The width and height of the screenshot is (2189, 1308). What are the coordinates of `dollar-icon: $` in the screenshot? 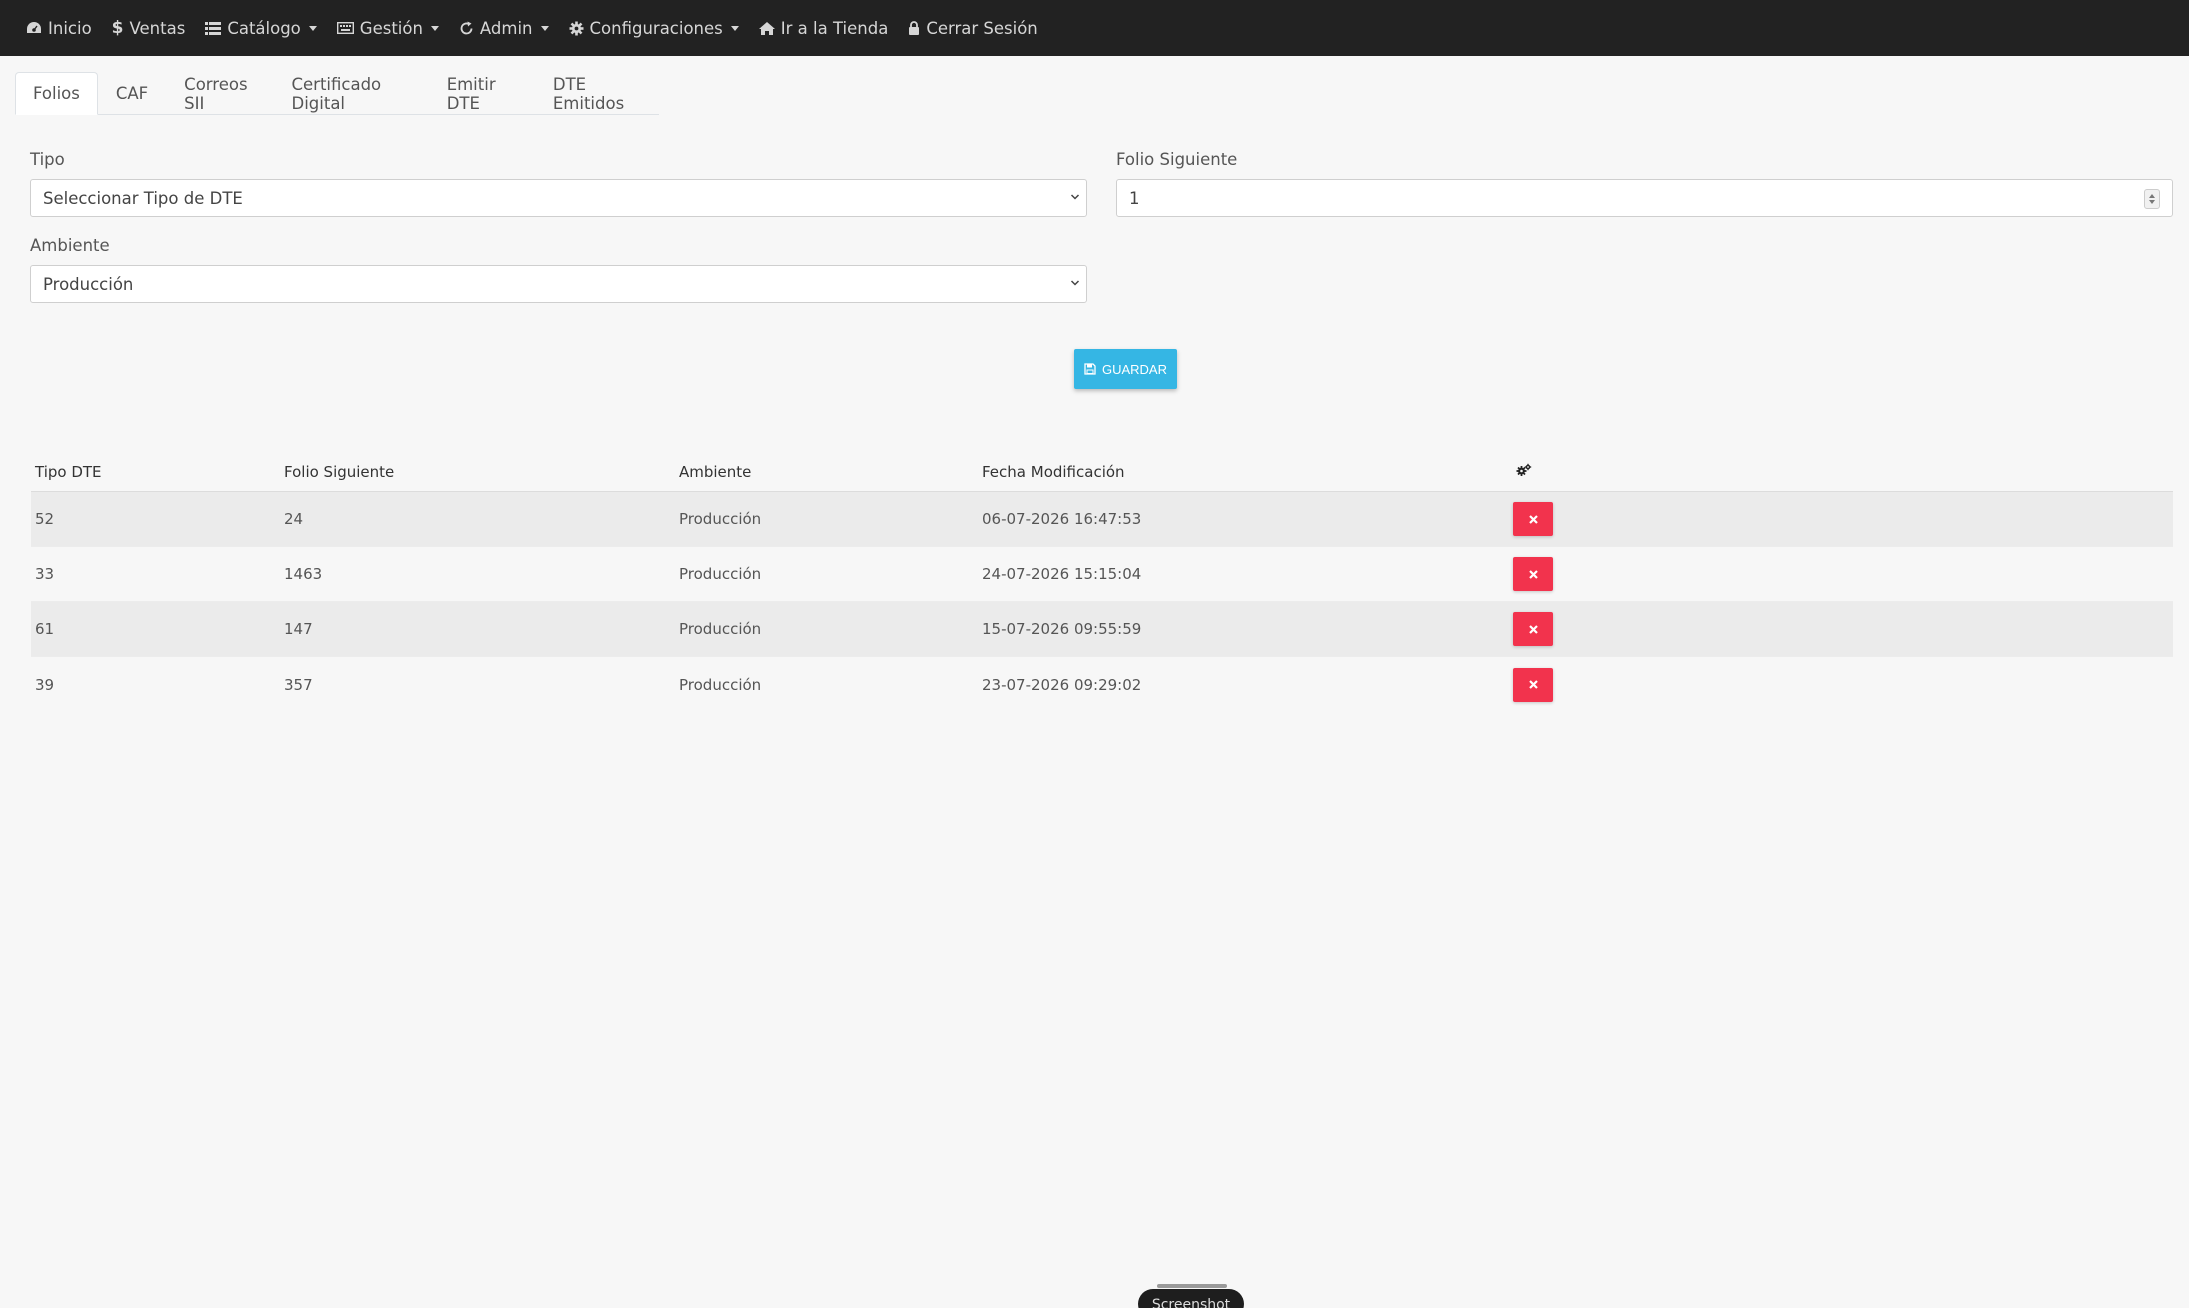 It's located at (117, 28).